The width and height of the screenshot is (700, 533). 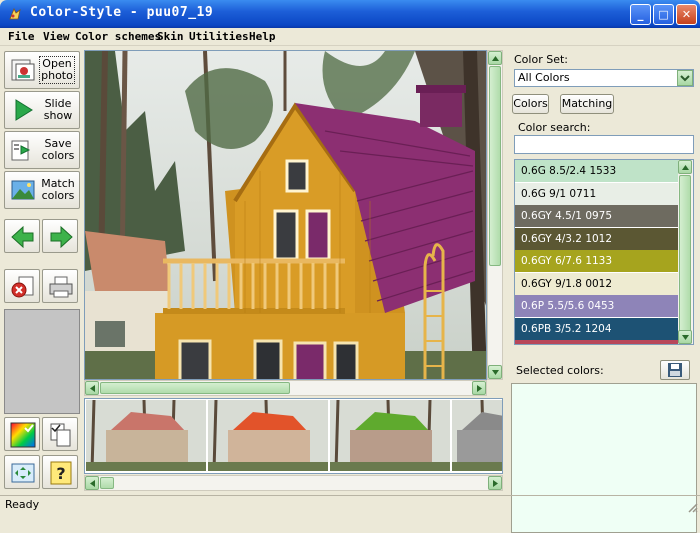 What do you see at coordinates (195, 388) in the screenshot?
I see `horizontal-scroll-thumb` at bounding box center [195, 388].